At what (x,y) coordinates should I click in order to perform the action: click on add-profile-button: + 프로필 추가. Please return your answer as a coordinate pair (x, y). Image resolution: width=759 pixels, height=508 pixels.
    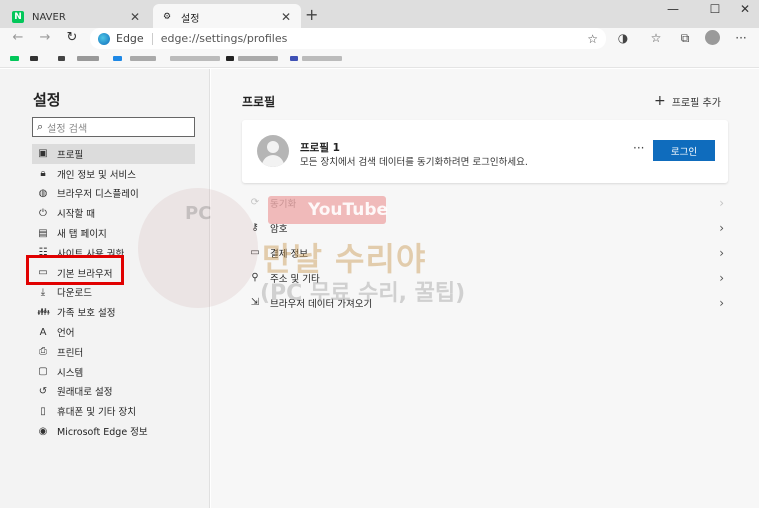
    Looking at the image, I should click on (687, 101).